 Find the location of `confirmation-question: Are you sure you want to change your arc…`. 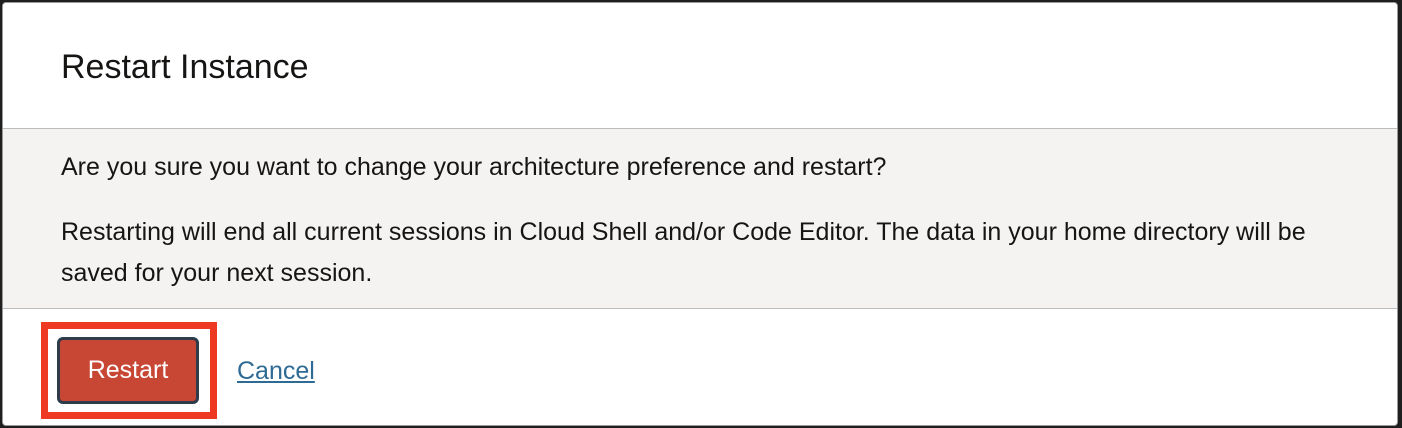

confirmation-question: Are you sure you want to change your arc… is located at coordinates (474, 167).